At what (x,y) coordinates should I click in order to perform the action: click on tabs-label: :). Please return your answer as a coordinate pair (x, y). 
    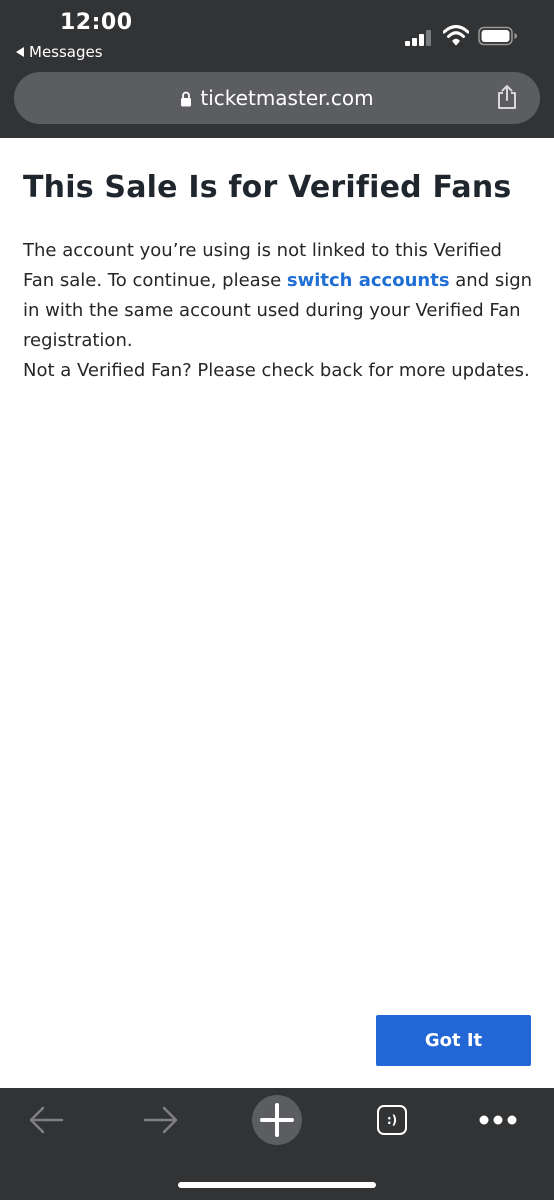
    Looking at the image, I should click on (392, 1120).